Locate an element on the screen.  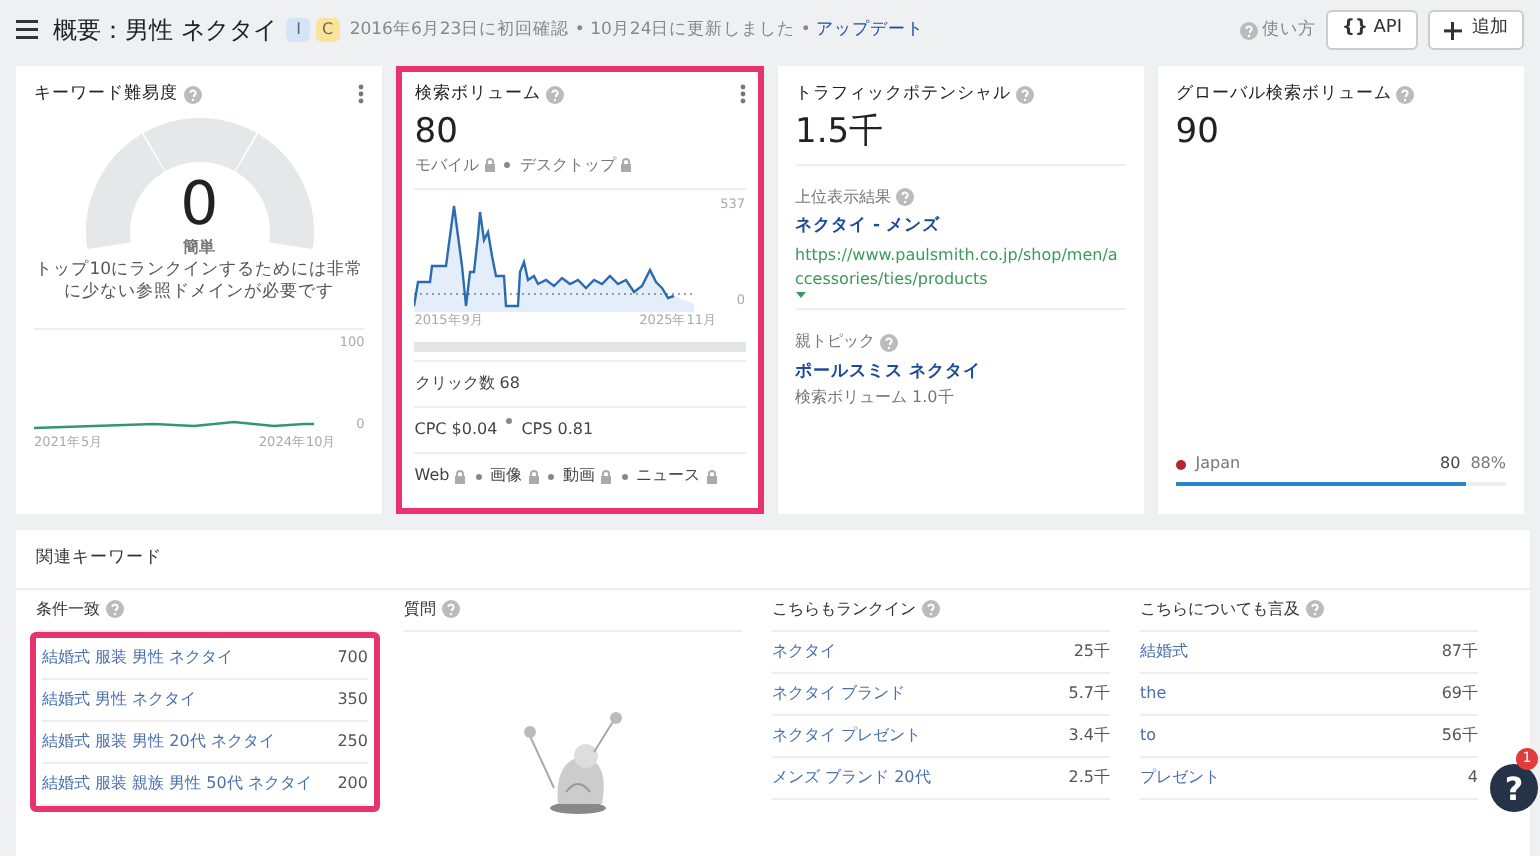
section-label: 親トピック is located at coordinates (835, 342).